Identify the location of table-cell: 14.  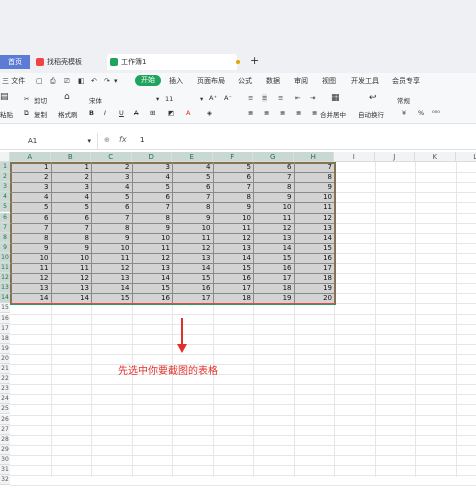
(192, 268).